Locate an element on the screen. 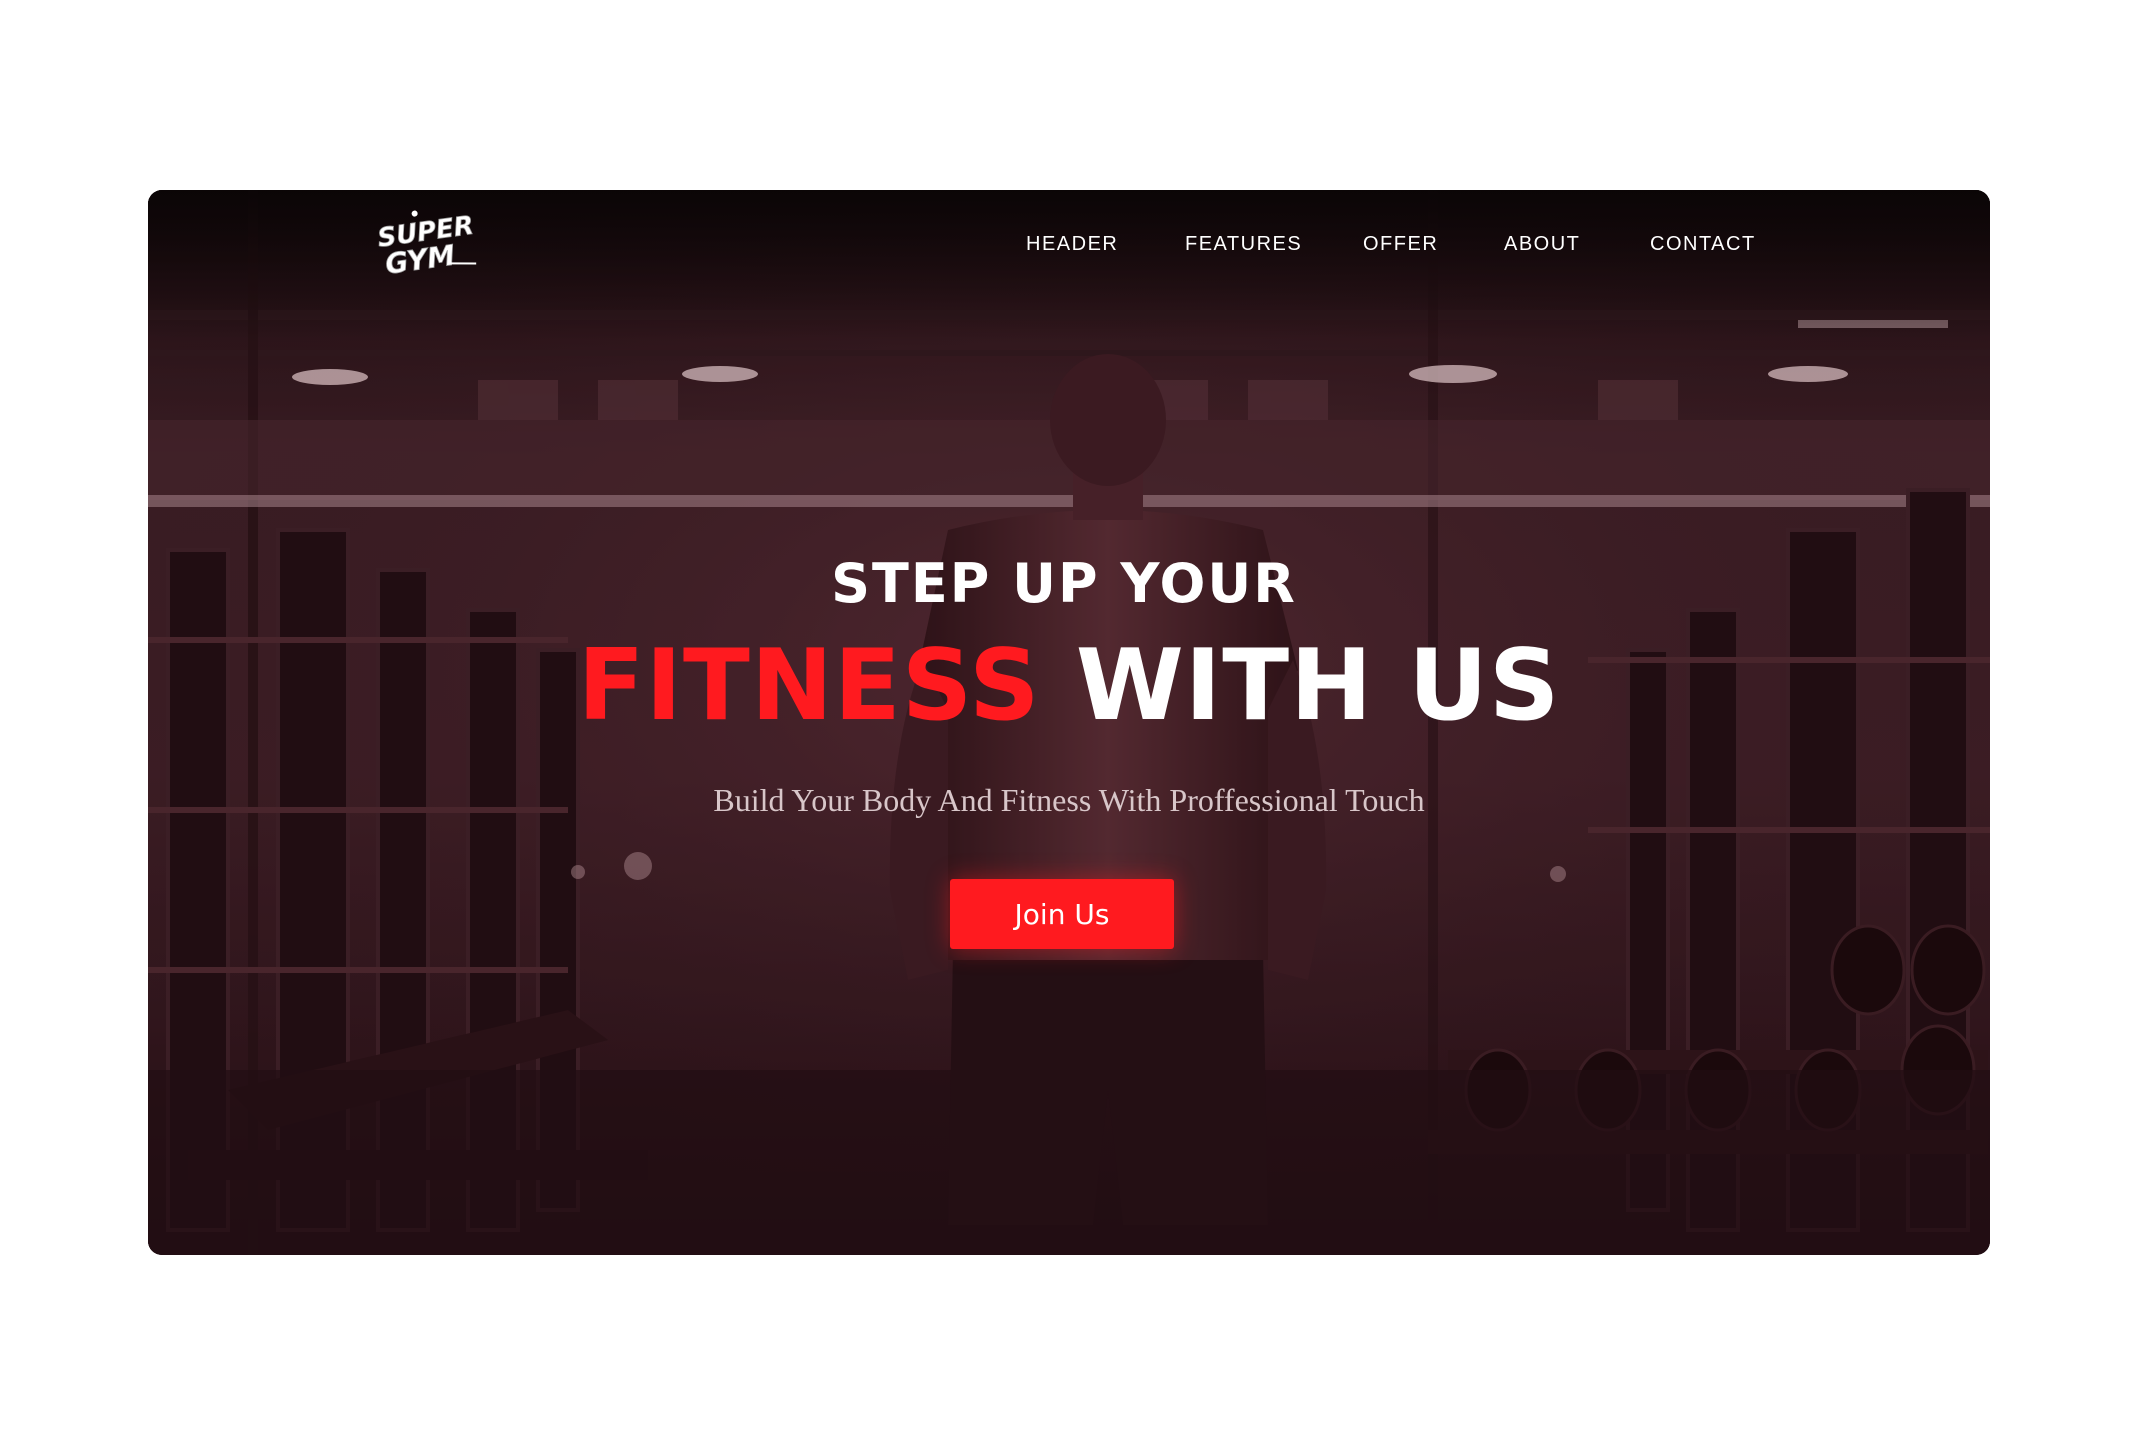 The height and width of the screenshot is (1440, 2130). nav-link-offer: OFFER is located at coordinates (1400, 244).